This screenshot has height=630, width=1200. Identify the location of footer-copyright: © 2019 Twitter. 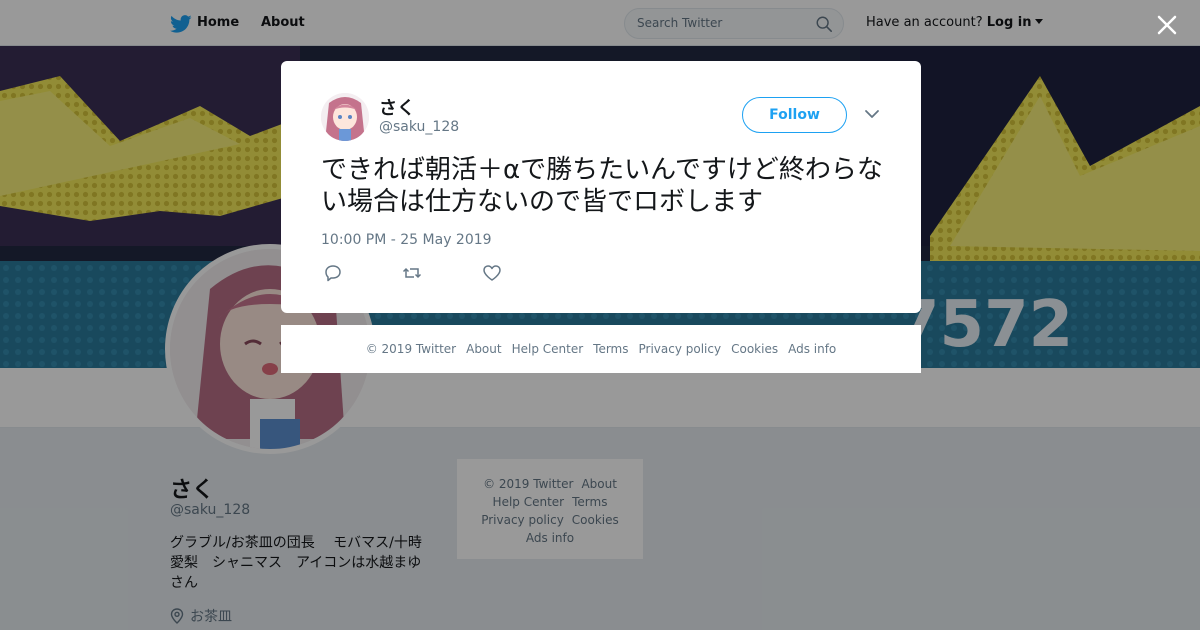
(411, 349).